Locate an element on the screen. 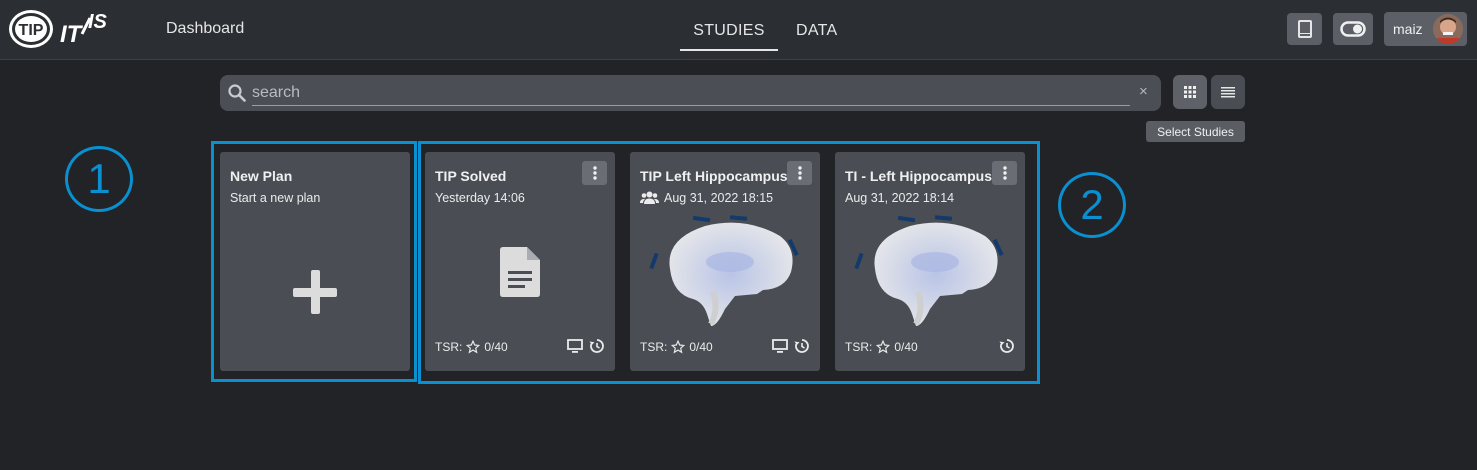 The height and width of the screenshot is (470, 1477). guides-button is located at coordinates (1304, 29).